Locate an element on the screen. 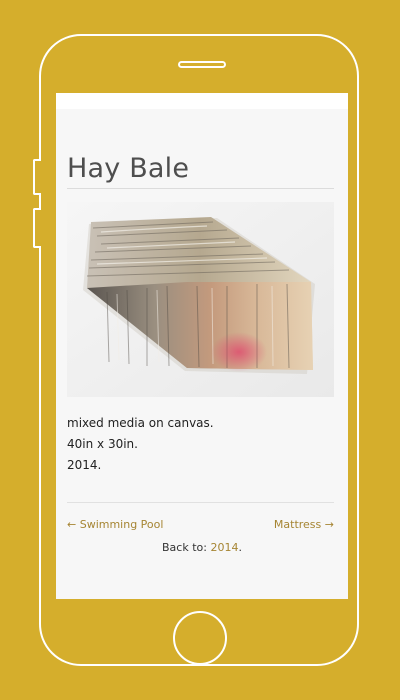 This screenshot has height=700, width=400. status-bar is located at coordinates (202, 101).